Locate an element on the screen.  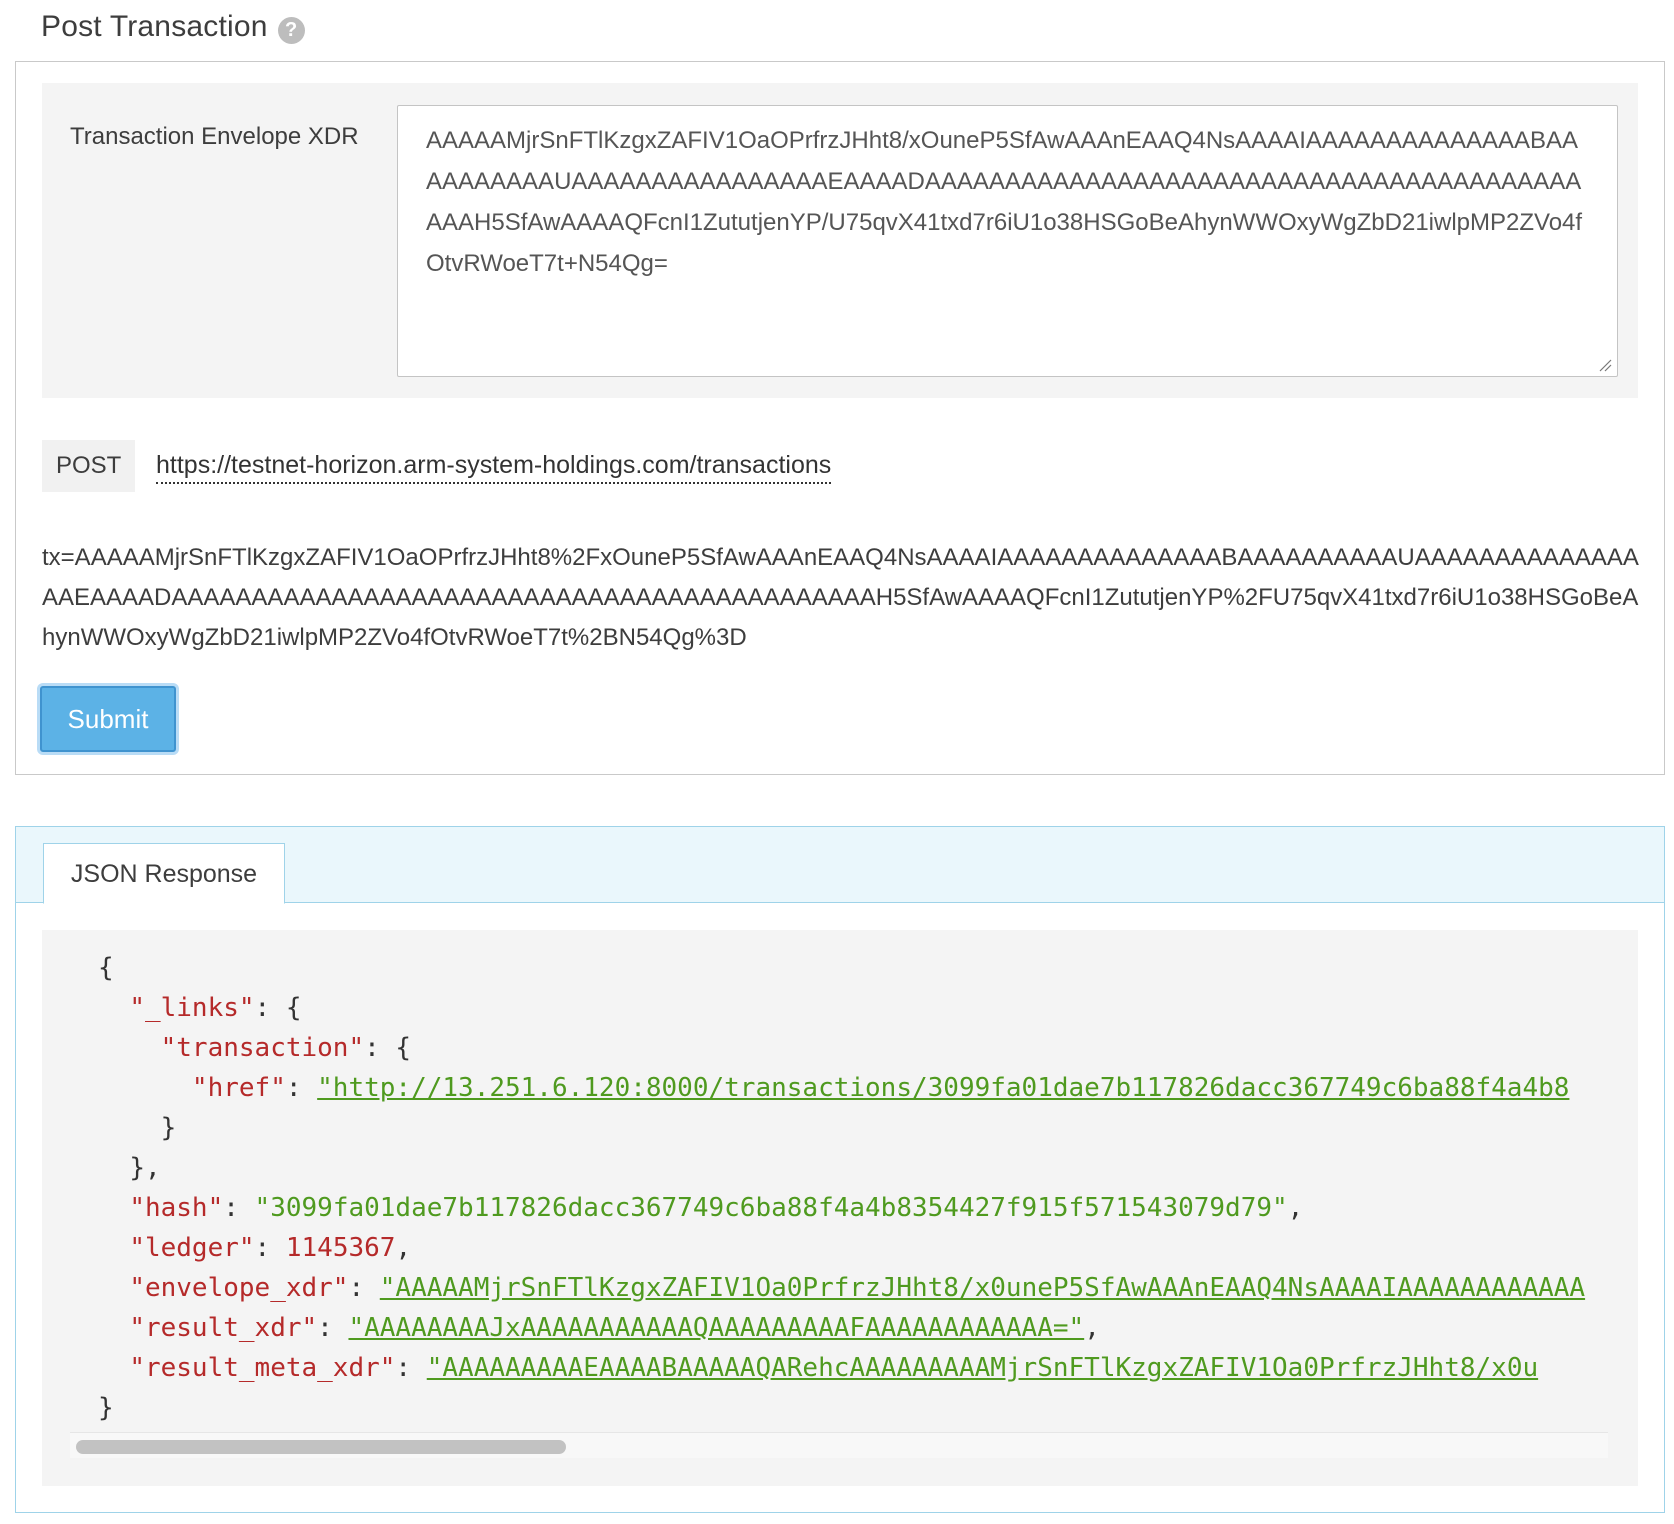
json-punct: }, is located at coordinates (145, 1168).